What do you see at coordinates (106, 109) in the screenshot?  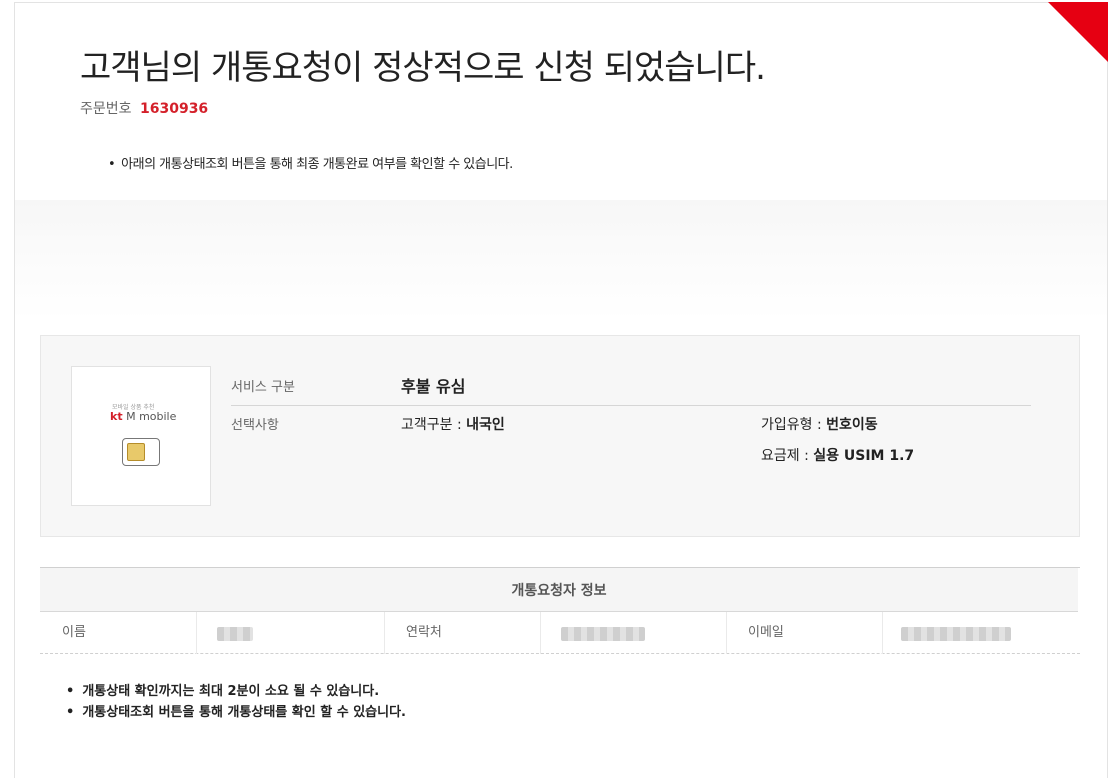 I see `order-label: 주문번호` at bounding box center [106, 109].